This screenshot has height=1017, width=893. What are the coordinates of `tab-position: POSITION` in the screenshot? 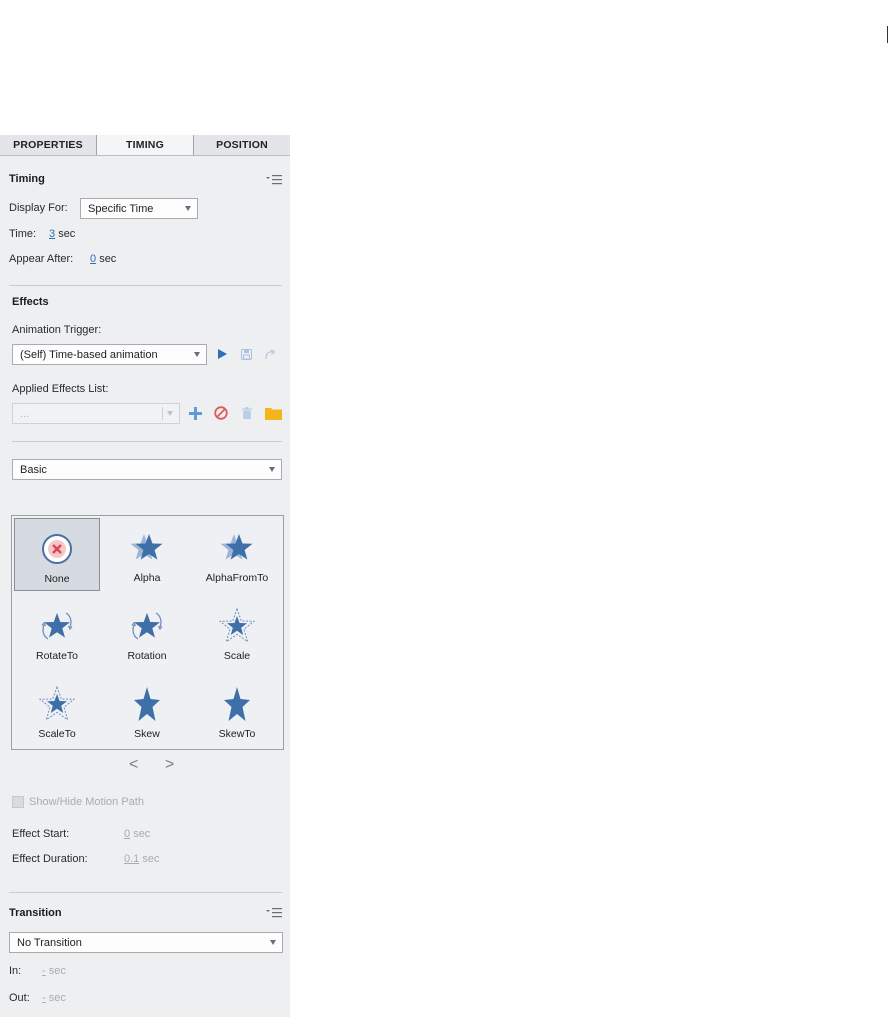 It's located at (242, 145).